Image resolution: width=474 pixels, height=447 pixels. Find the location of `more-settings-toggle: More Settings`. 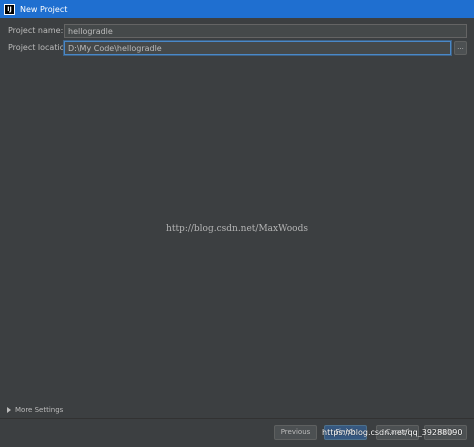

more-settings-toggle: More Settings is located at coordinates (35, 410).